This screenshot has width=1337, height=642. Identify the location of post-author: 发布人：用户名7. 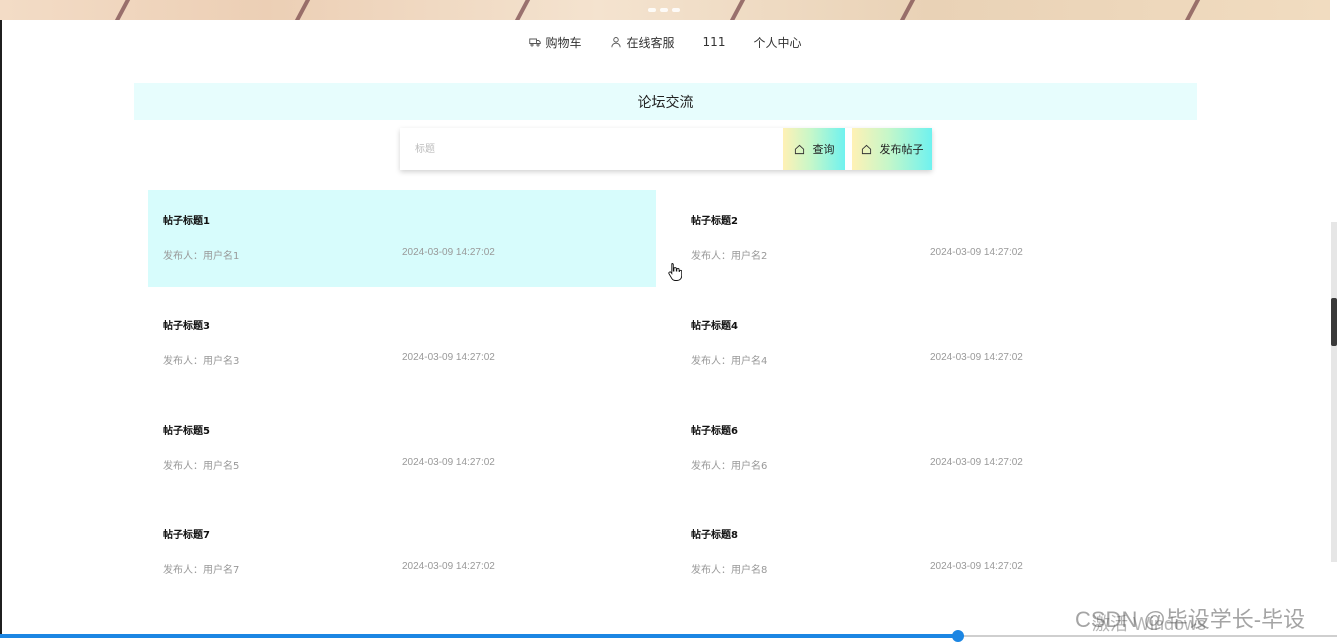
(201, 570).